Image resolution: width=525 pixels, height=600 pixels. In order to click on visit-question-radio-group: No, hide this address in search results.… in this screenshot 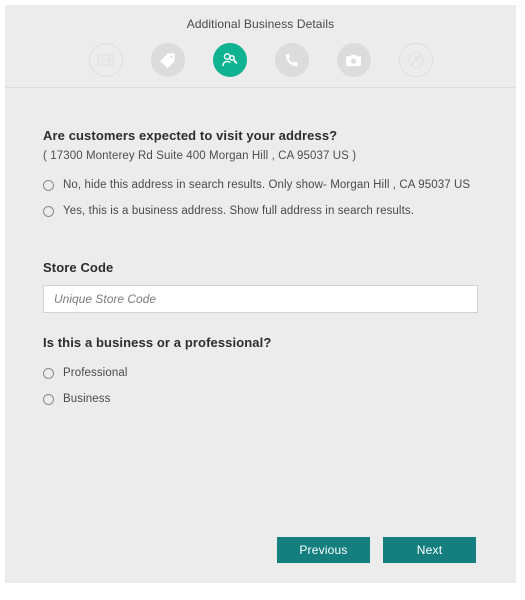, I will do `click(260, 198)`.